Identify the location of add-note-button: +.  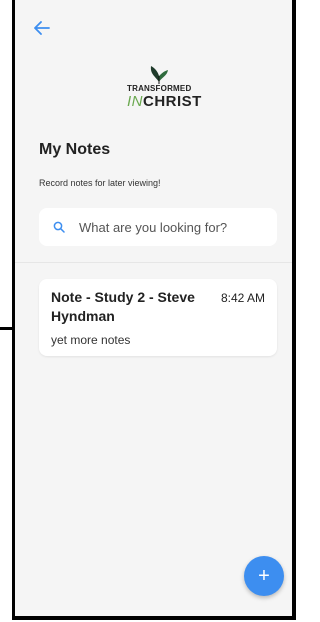
(264, 576).